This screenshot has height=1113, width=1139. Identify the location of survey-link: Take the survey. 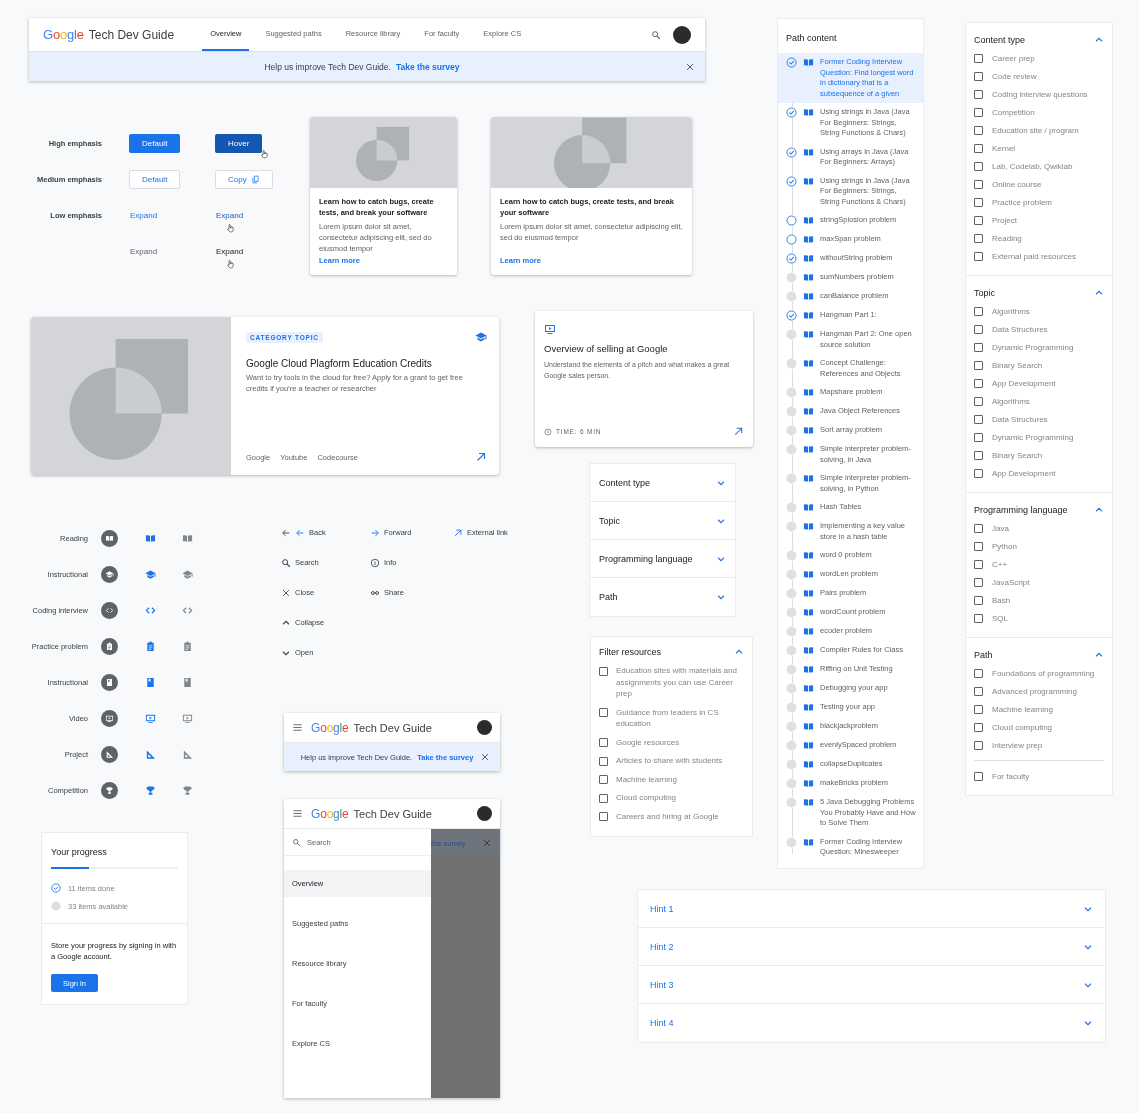
(427, 66).